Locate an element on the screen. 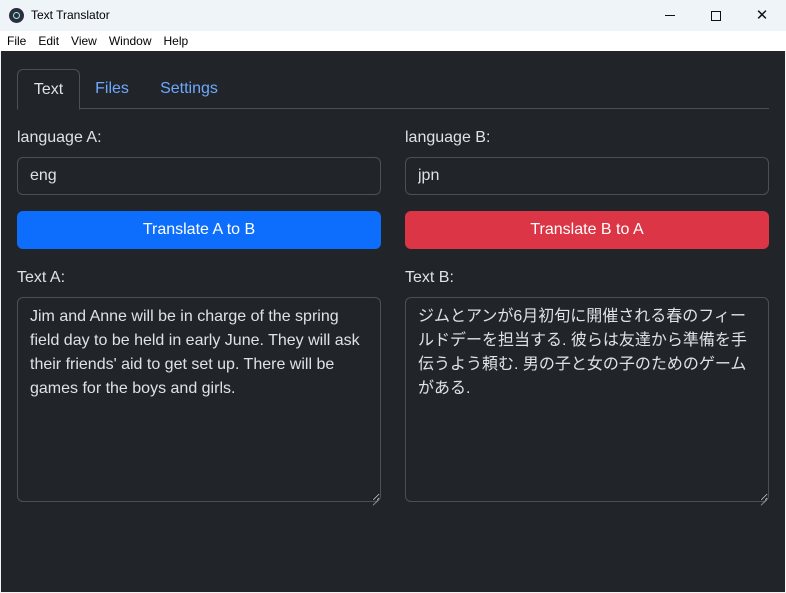 This screenshot has width=786, height=593. close-icon: ✕ is located at coordinates (762, 15).